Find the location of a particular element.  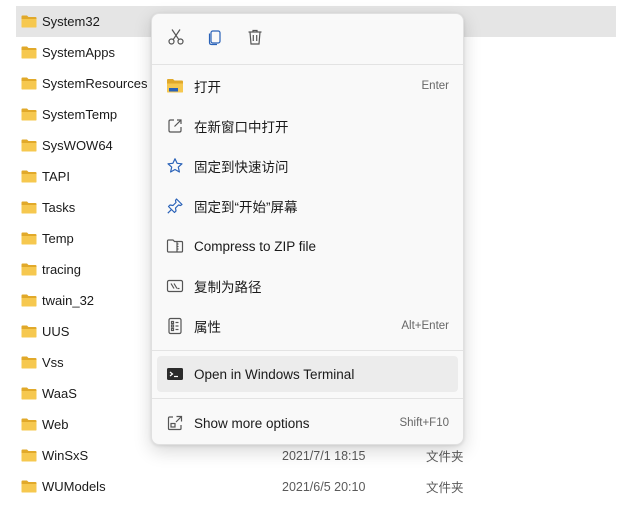

file-date: 2021/7/1 18:15 is located at coordinates (324, 455).